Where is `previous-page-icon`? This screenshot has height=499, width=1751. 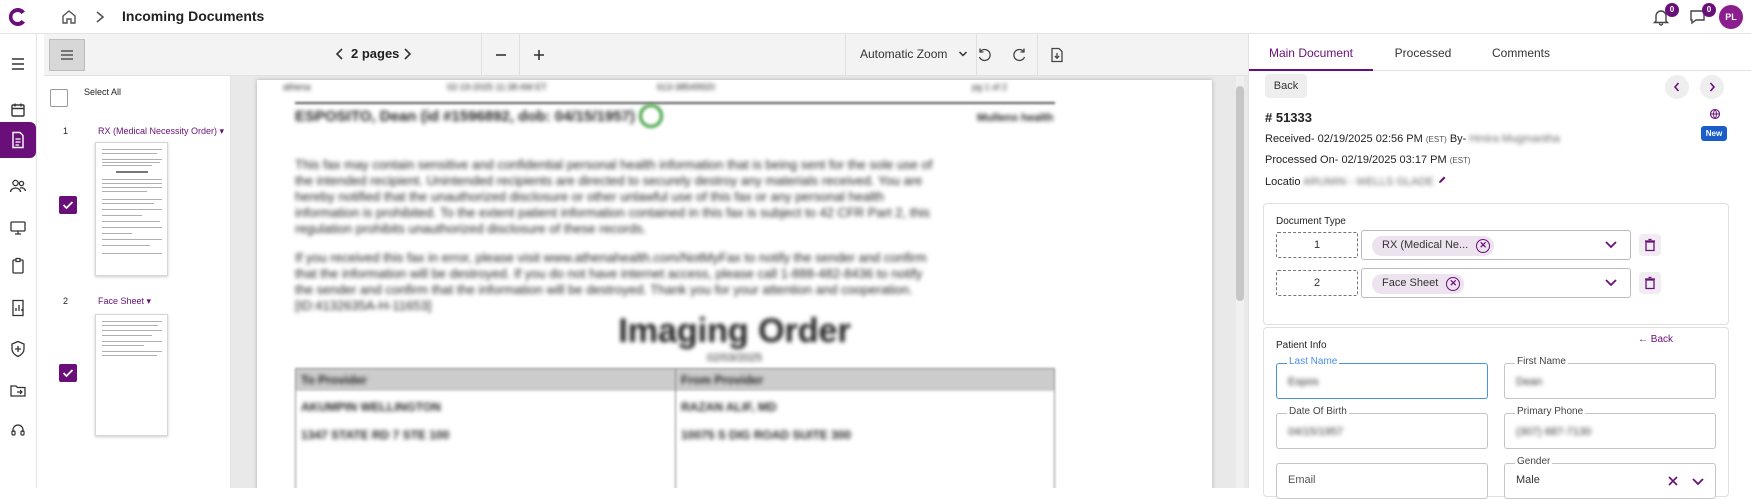 previous-page-icon is located at coordinates (340, 54).